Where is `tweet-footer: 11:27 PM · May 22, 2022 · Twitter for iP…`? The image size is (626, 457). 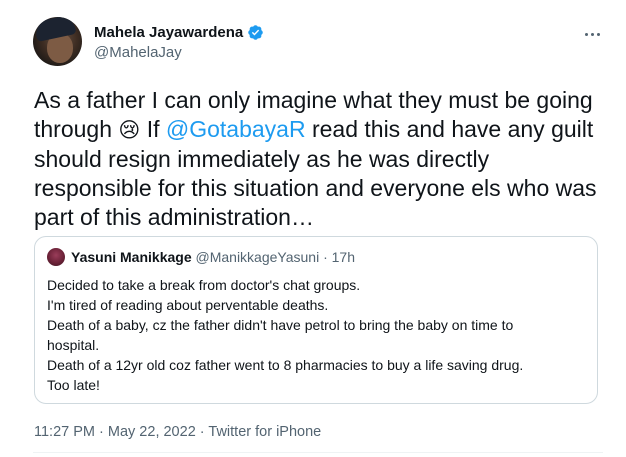
tweet-footer: 11:27 PM · May 22, 2022 · Twitter for iP… is located at coordinates (177, 432).